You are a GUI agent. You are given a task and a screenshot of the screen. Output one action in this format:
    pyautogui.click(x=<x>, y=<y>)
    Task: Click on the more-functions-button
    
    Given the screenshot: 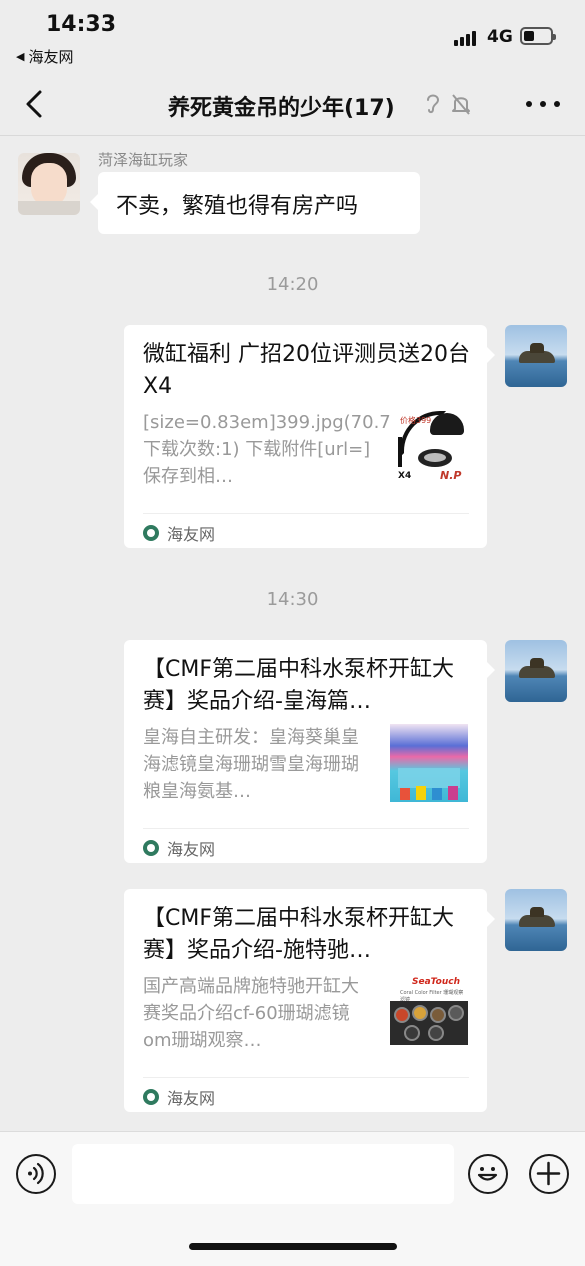 What is the action you would take?
    pyautogui.click(x=549, y=1174)
    